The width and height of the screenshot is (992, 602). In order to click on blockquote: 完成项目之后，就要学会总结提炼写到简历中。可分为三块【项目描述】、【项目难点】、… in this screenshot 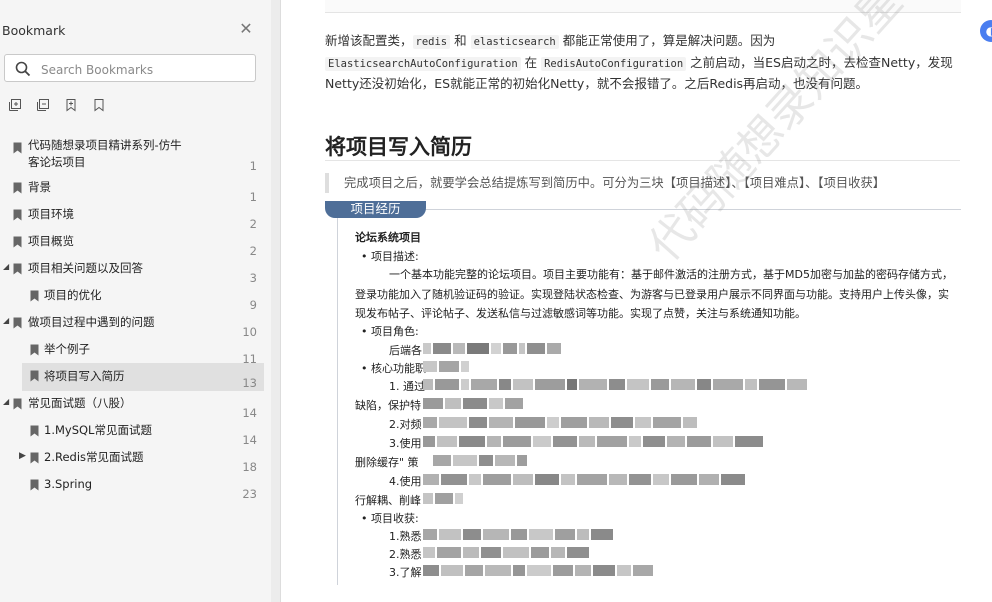, I will do `click(645, 183)`.